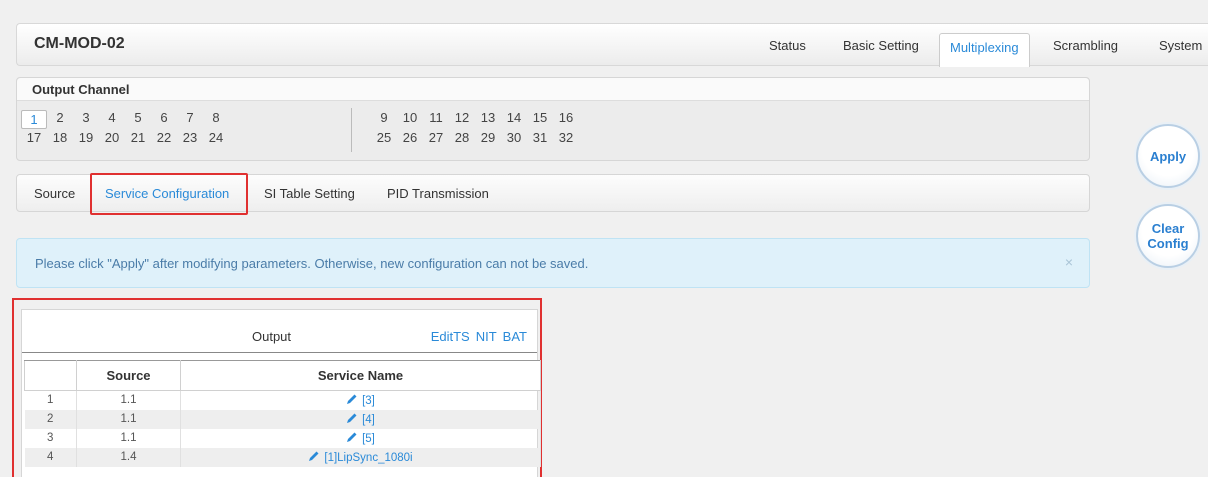 This screenshot has width=1208, height=477. What do you see at coordinates (60, 137) in the screenshot?
I see `channel-18: 18` at bounding box center [60, 137].